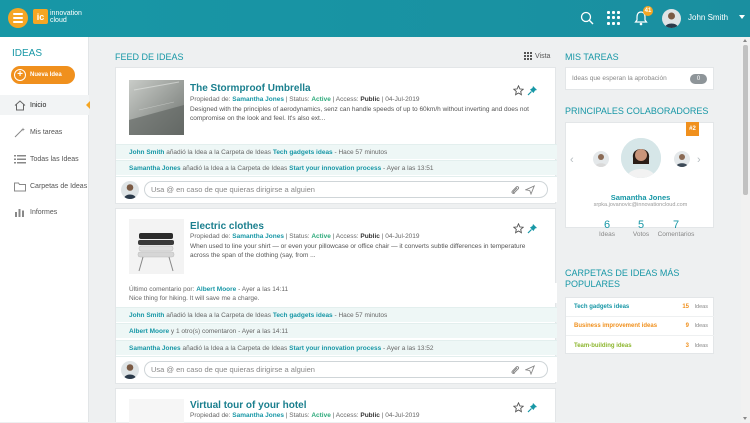  Describe the element at coordinates (640, 345) in the screenshot. I see `folder-row: Team-building ideas 3 Ideas` at that location.